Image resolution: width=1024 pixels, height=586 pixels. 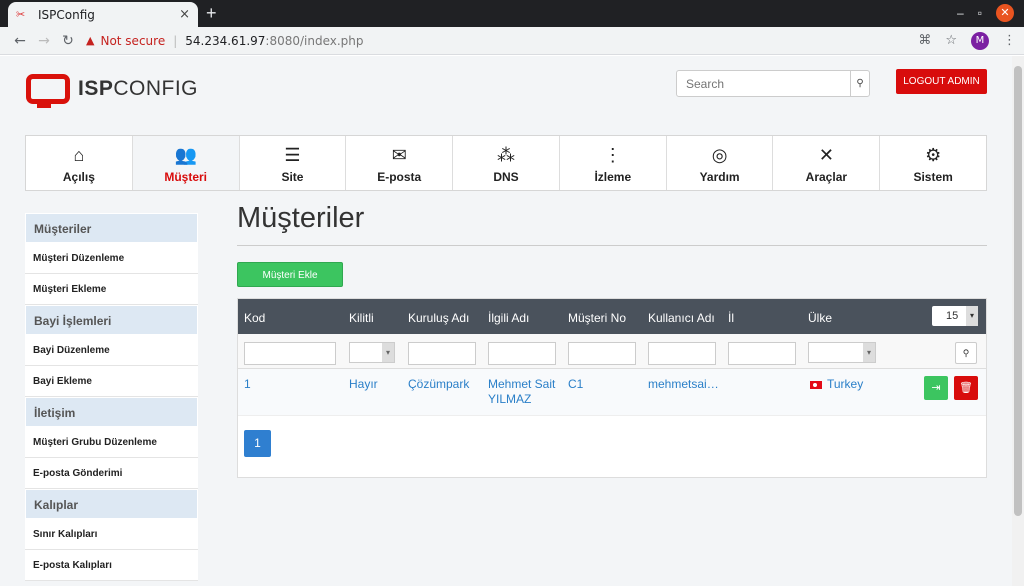 I want to click on list-icon: ☰, so click(x=292, y=155).